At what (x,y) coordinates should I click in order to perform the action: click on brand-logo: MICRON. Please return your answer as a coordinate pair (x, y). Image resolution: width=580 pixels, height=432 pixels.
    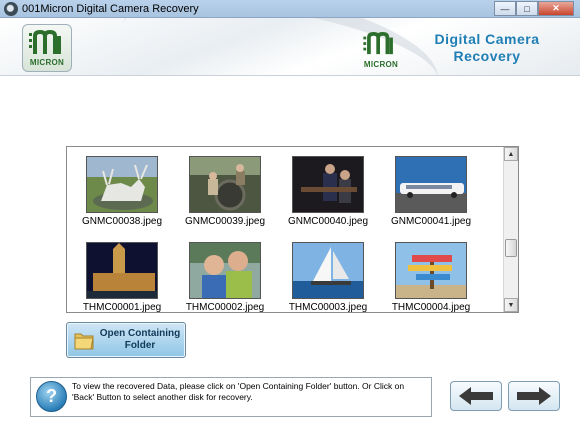
    Looking at the image, I should click on (381, 53).